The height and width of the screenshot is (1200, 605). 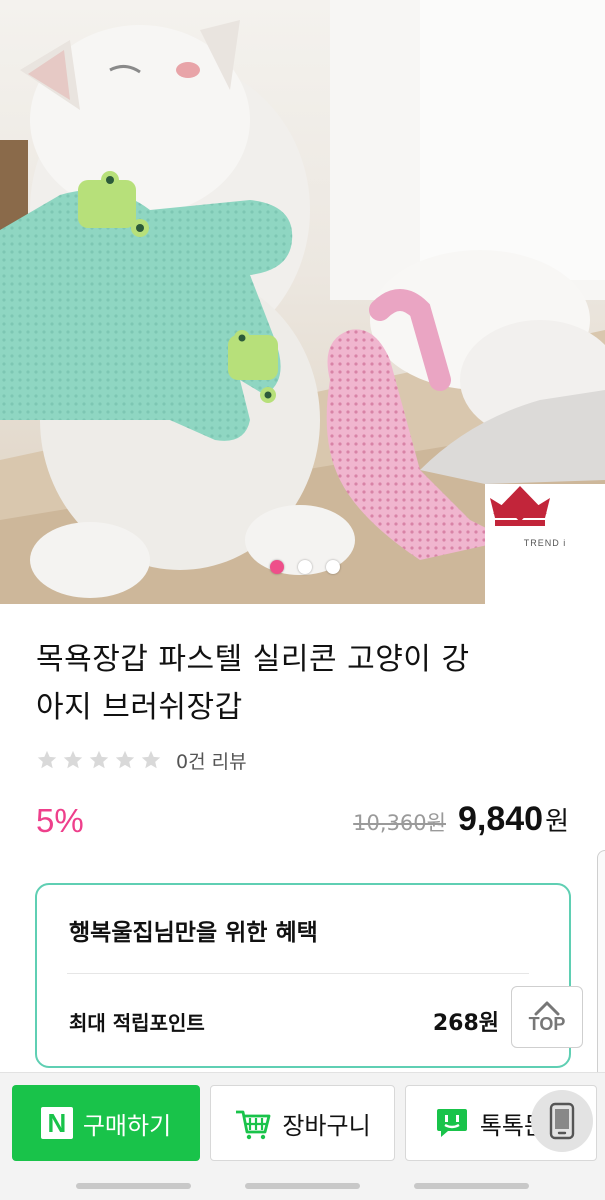 What do you see at coordinates (139, 707) in the screenshot?
I see `product-title-line-2: 아지 브러쉬장갑` at bounding box center [139, 707].